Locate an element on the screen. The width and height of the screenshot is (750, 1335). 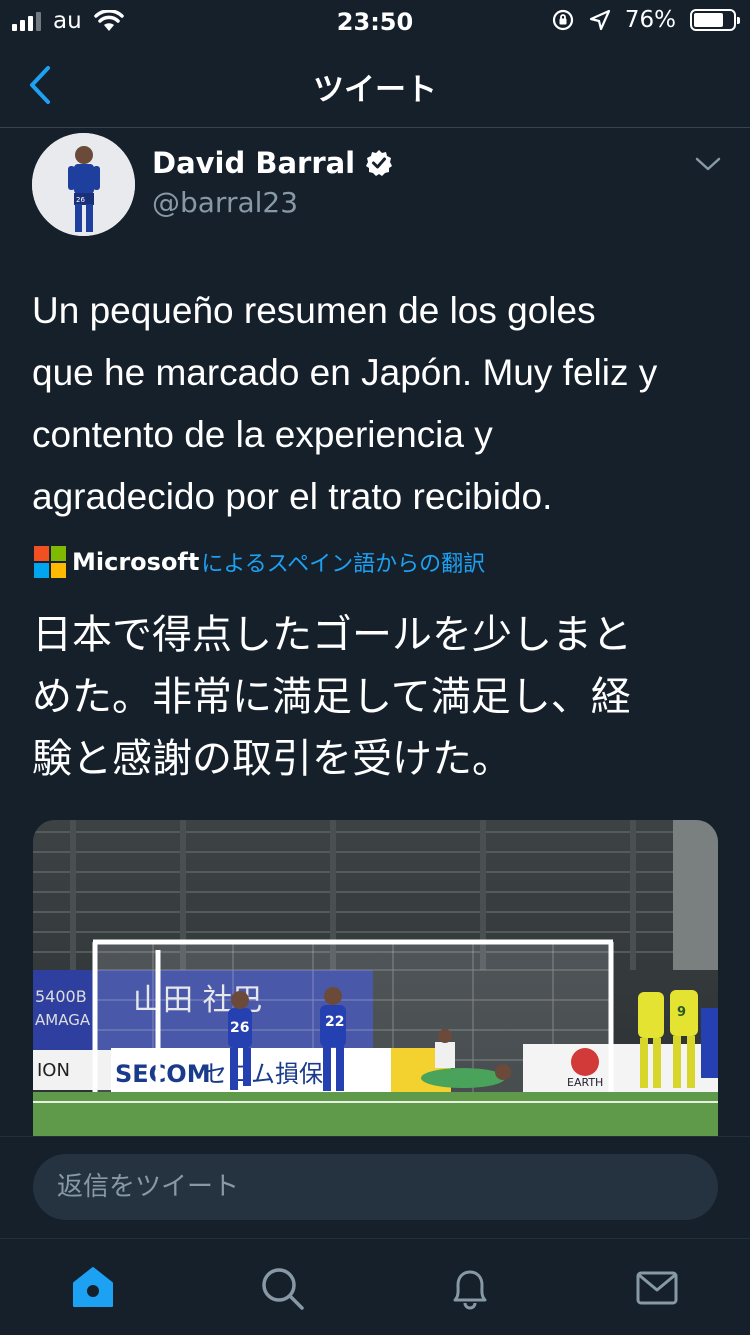
messages-icon is located at coordinates (657, 1288).